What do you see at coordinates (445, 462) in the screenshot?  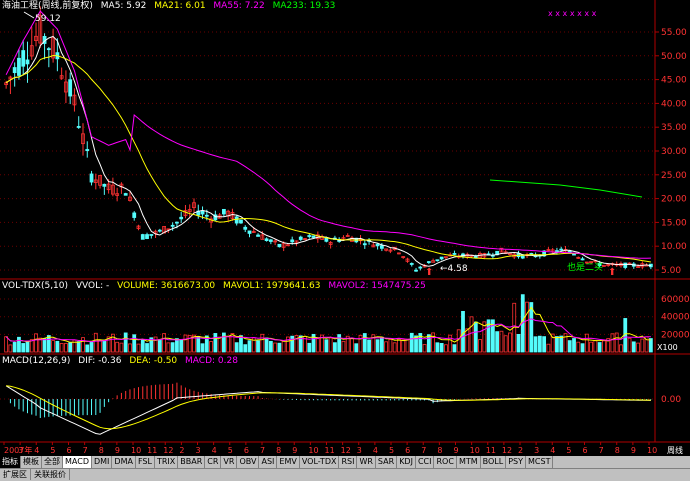 I see `indicator-tab-roc: ROC` at bounding box center [445, 462].